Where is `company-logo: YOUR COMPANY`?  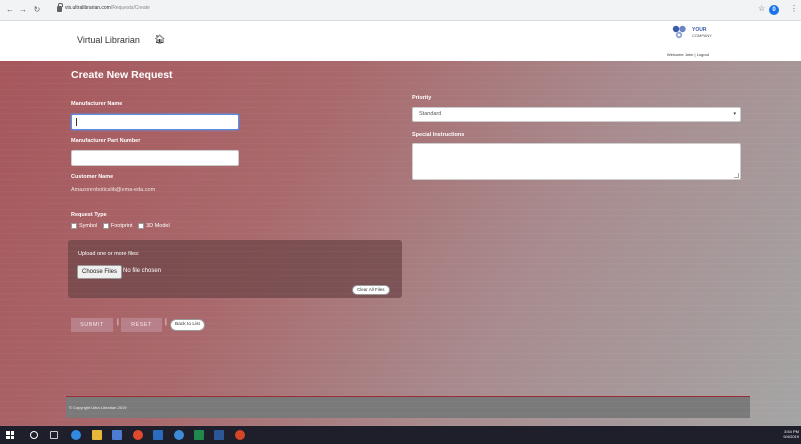
company-logo: YOUR COMPANY is located at coordinates (698, 36).